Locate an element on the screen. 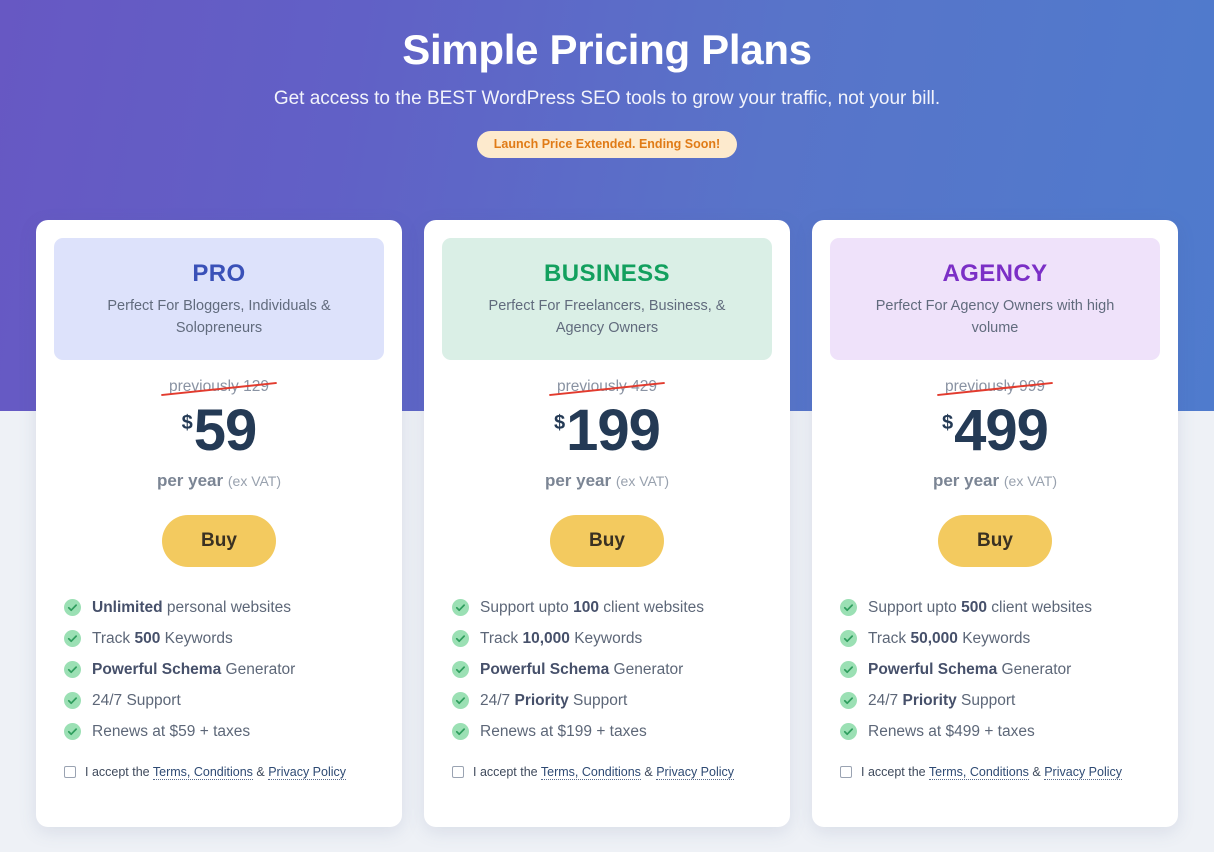  buy-button-business: Buy is located at coordinates (607, 540).